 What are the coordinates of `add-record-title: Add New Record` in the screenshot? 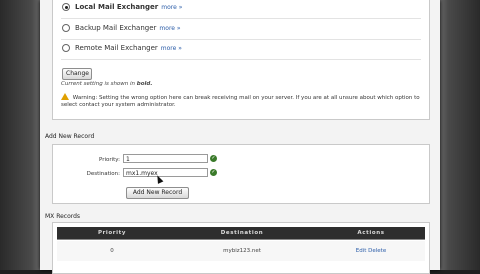 It's located at (70, 136).